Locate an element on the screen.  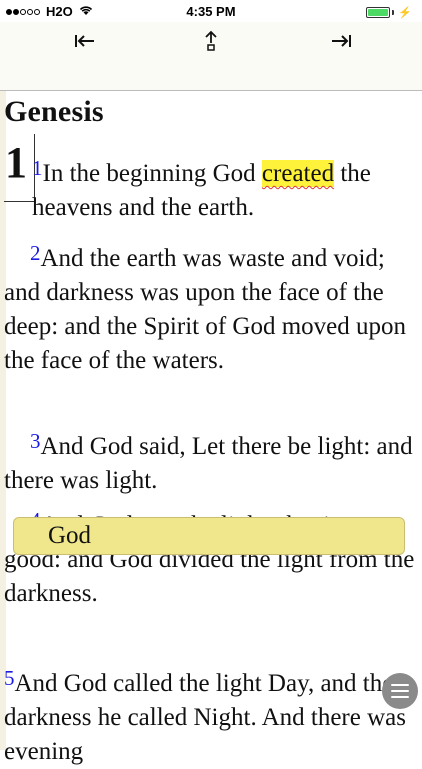
charging-bolt-icon: ⚡ is located at coordinates (405, 13).